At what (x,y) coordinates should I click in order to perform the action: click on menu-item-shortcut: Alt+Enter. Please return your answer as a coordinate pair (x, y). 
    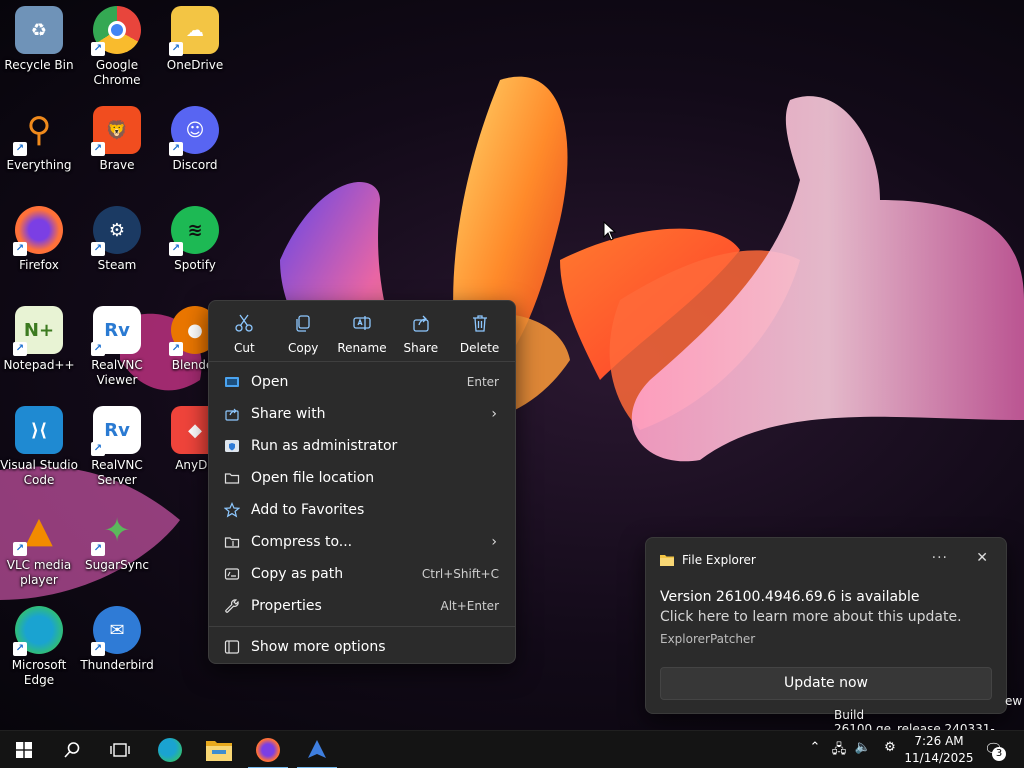
    Looking at the image, I should click on (469, 606).